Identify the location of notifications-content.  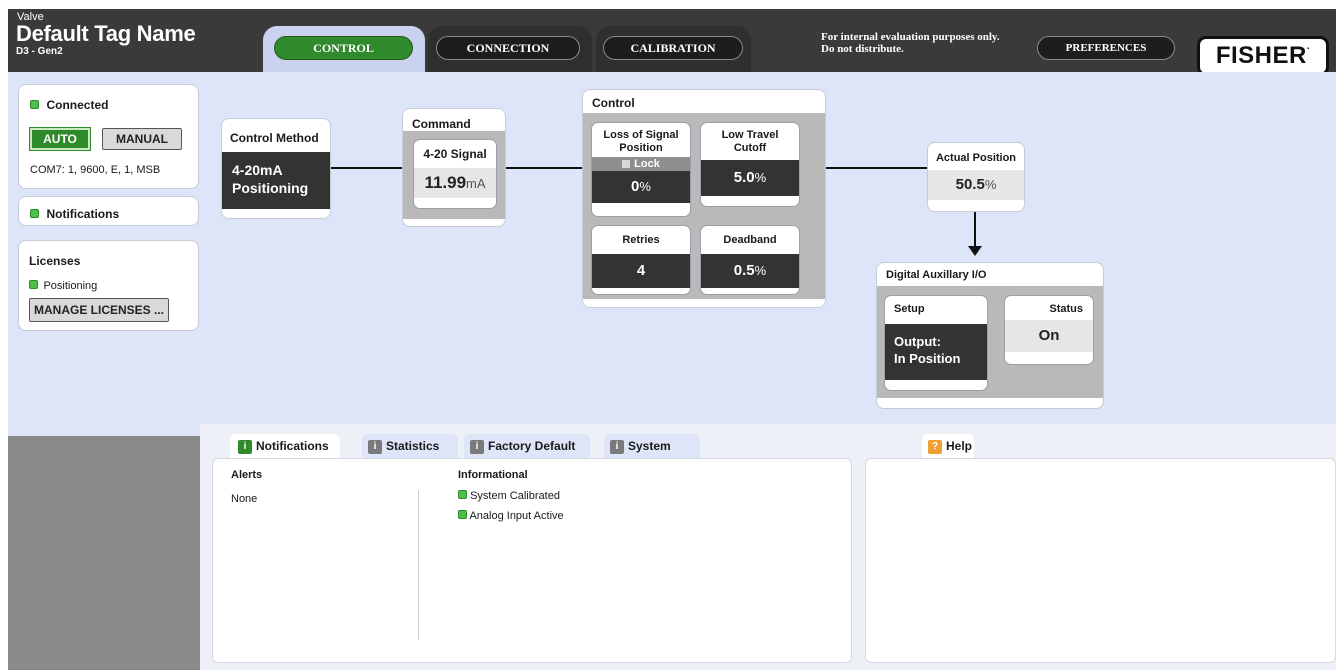
(532, 560).